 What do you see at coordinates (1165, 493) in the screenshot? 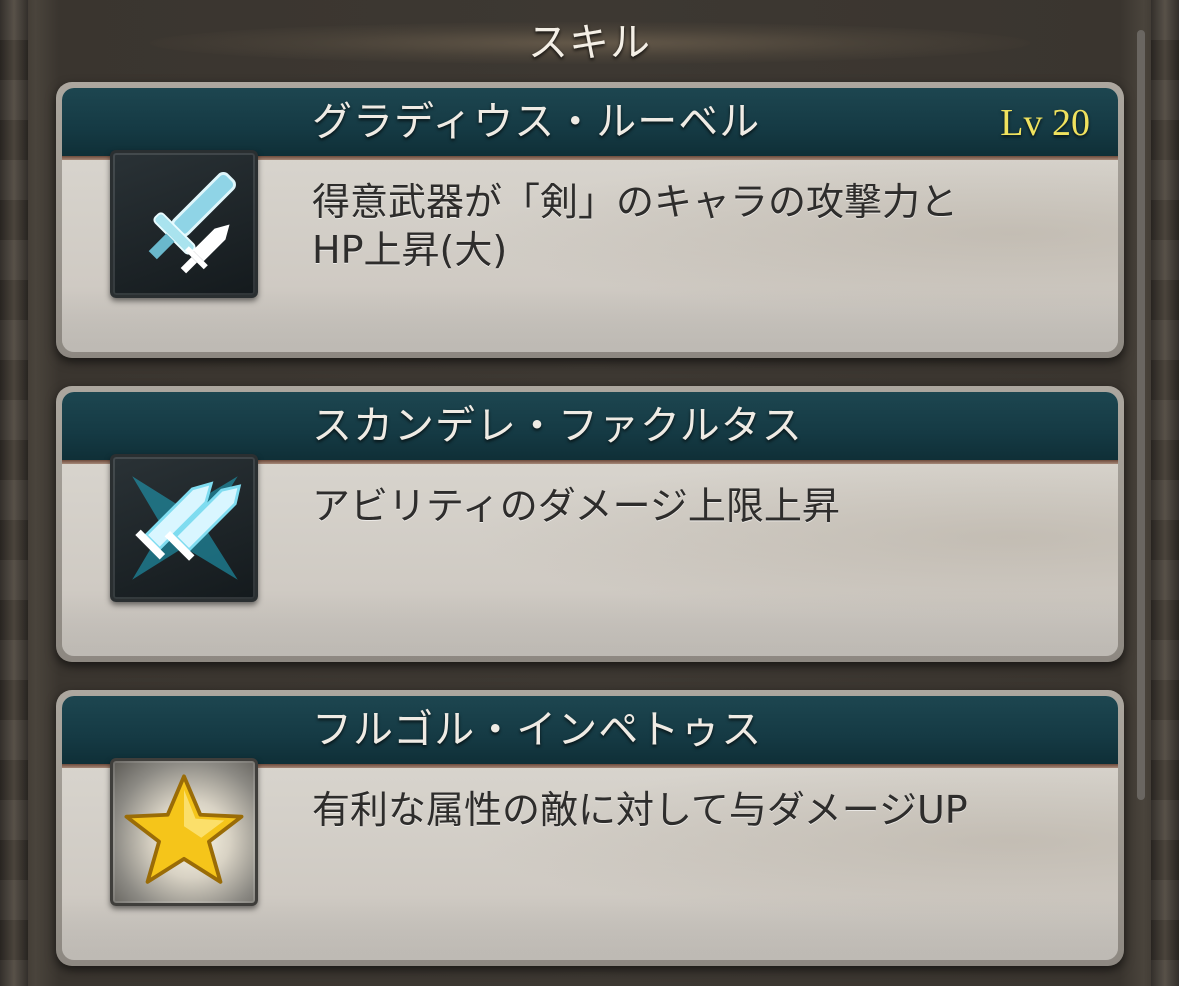
I see `right-ornament-border` at bounding box center [1165, 493].